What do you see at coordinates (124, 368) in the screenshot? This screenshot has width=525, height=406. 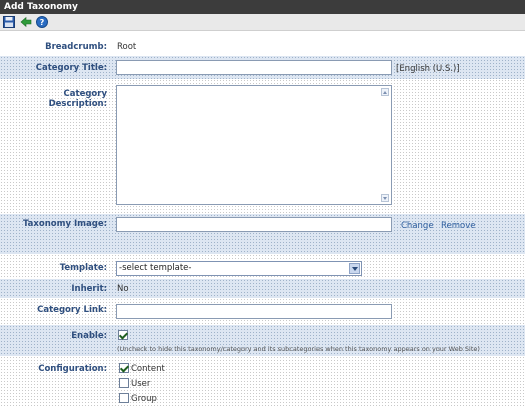 I see `configuration-content-checkbox` at bounding box center [124, 368].